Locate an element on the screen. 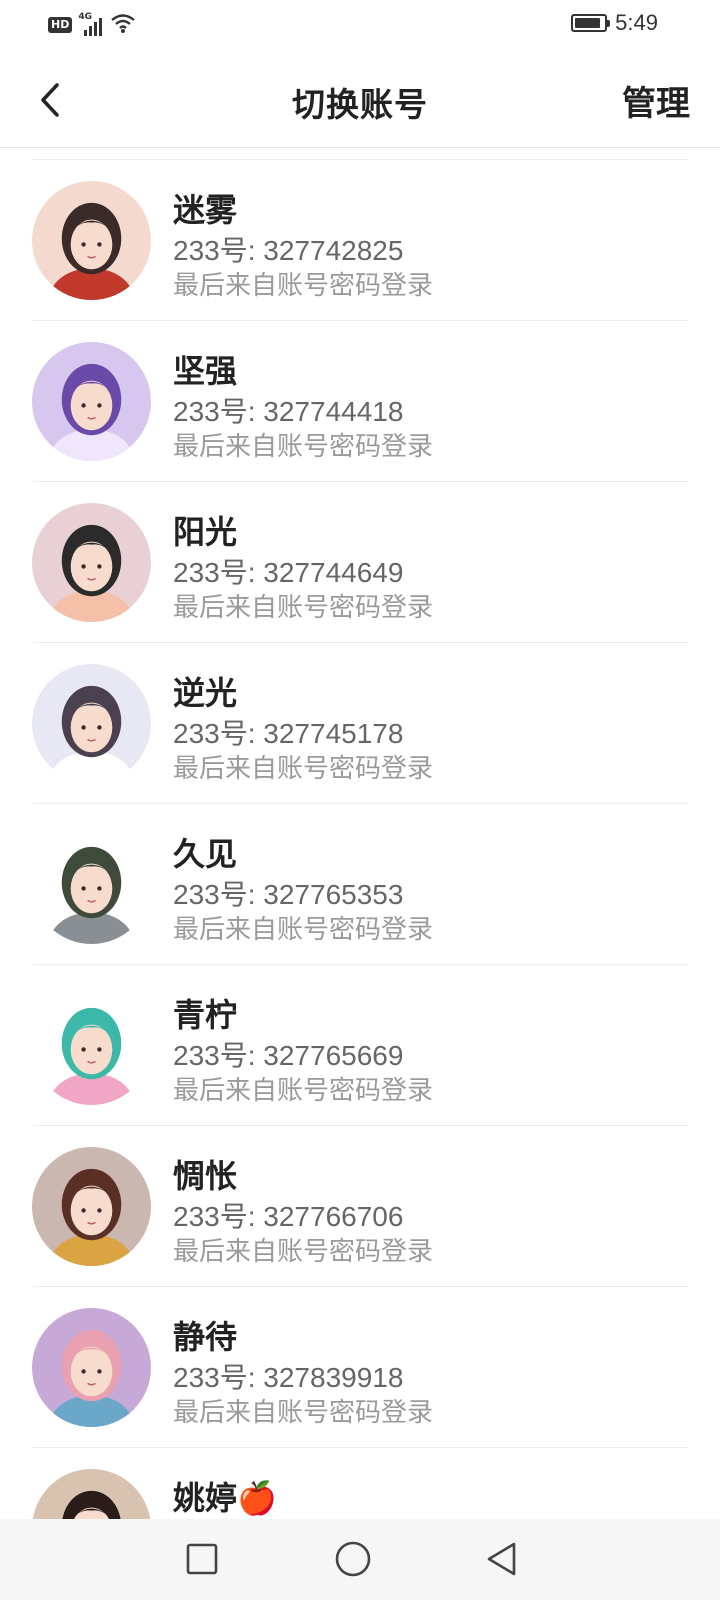 The height and width of the screenshot is (1600, 720). status-right: 5:49 is located at coordinates (614, 23).